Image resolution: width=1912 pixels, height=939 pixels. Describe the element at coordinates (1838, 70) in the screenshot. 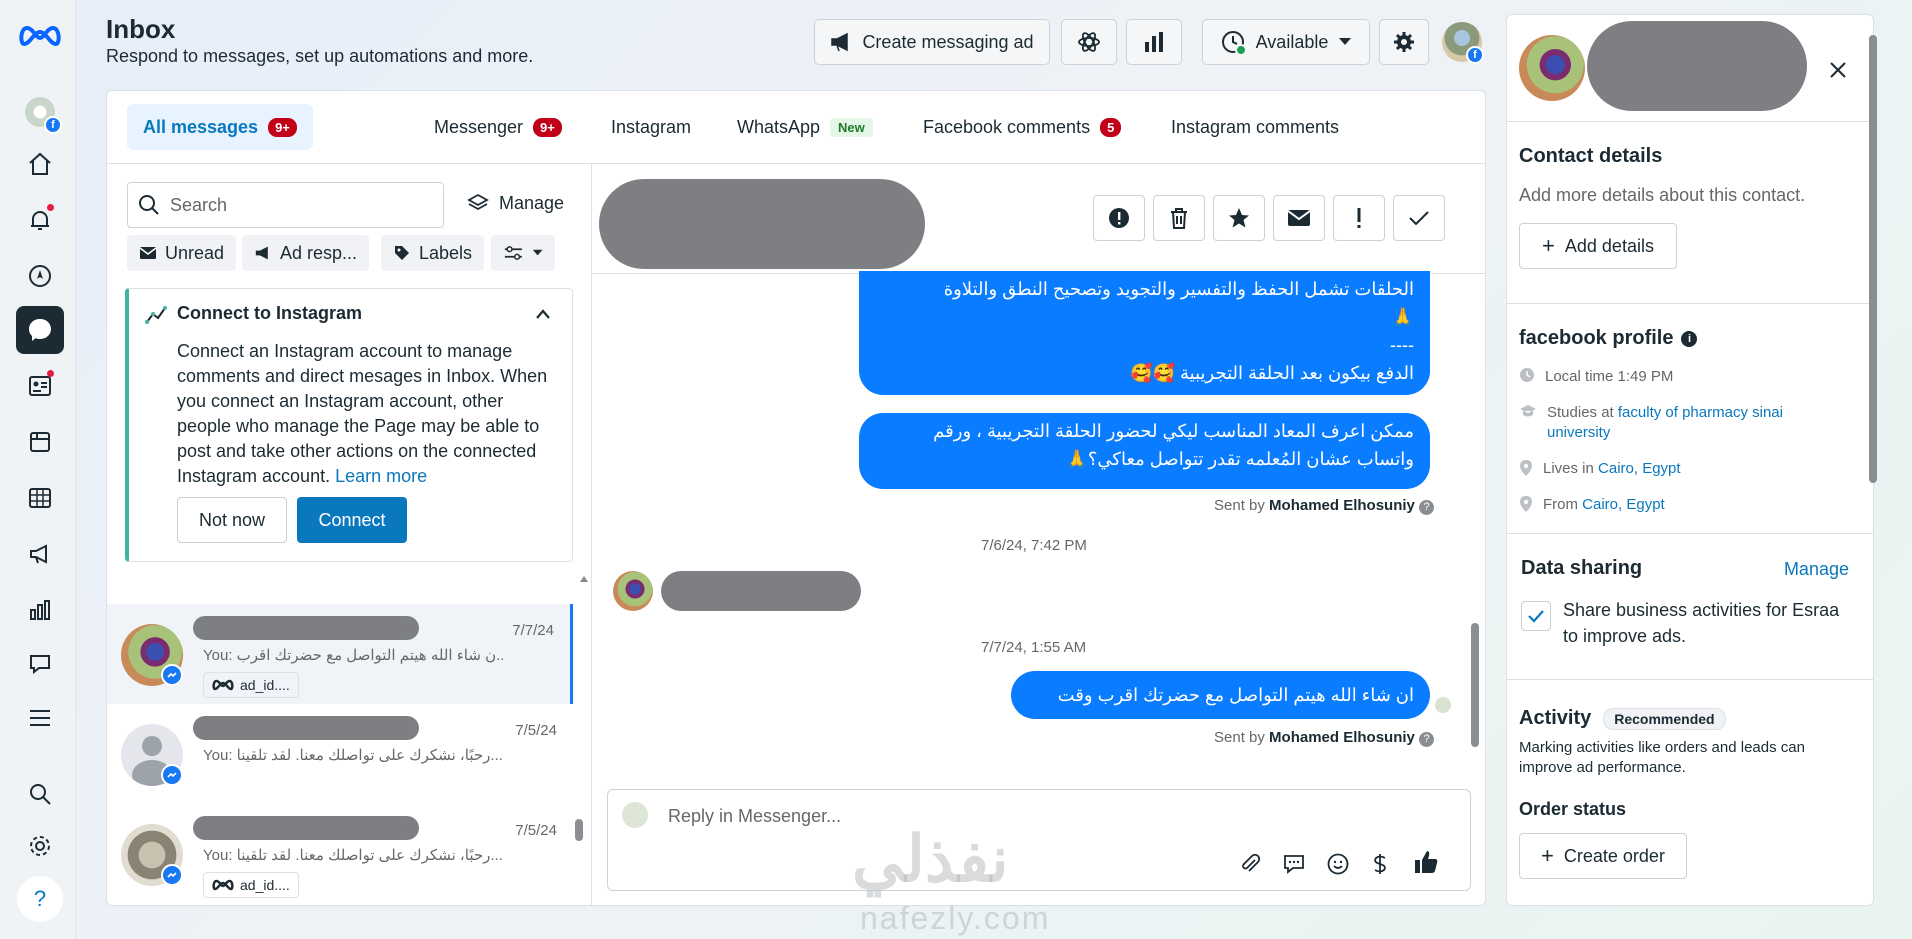

I see `close-icon` at that location.